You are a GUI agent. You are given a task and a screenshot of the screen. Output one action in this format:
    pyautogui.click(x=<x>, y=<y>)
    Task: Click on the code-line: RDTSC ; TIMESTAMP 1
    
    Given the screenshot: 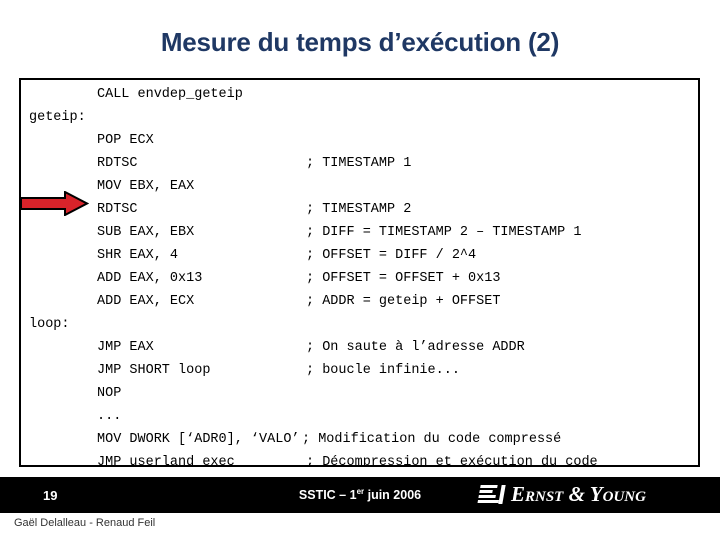 What is the action you would take?
    pyautogui.click(x=359, y=163)
    